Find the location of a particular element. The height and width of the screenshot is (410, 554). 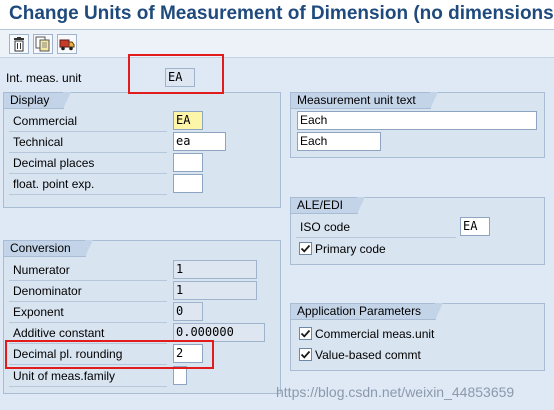

technical-unit-input: ea is located at coordinates (199, 141).